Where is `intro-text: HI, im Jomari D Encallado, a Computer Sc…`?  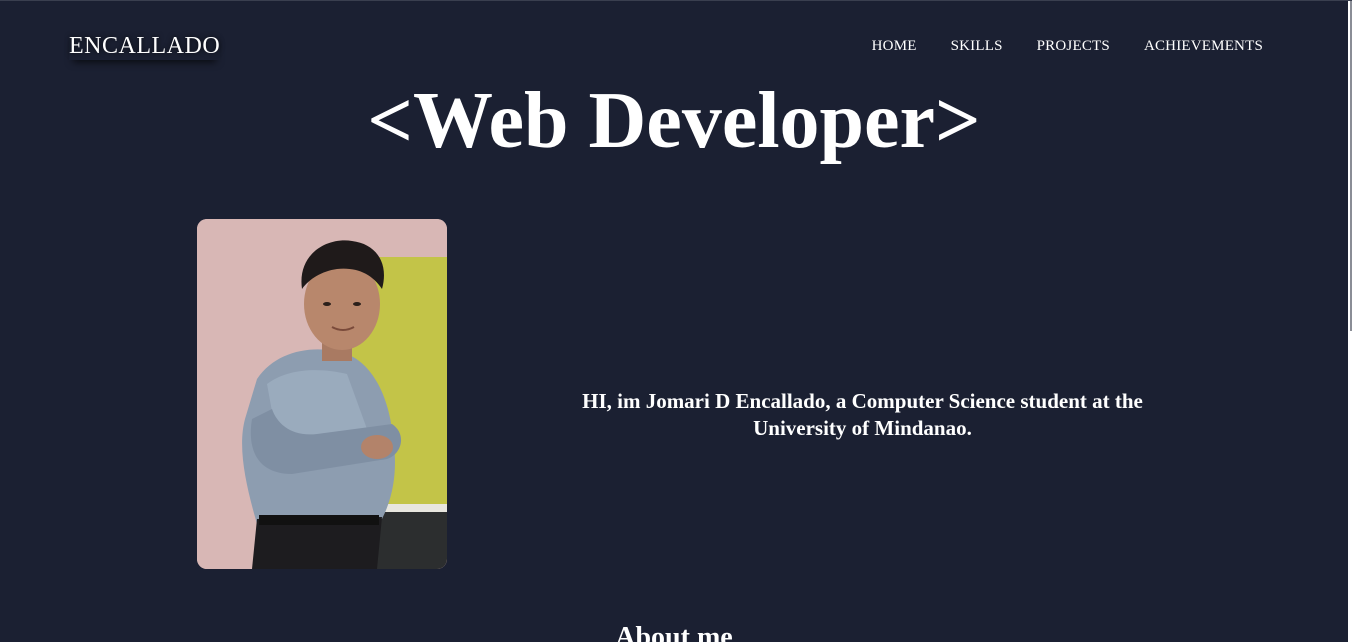 intro-text: HI, im Jomari D Encallado, a Computer Sc… is located at coordinates (862, 414).